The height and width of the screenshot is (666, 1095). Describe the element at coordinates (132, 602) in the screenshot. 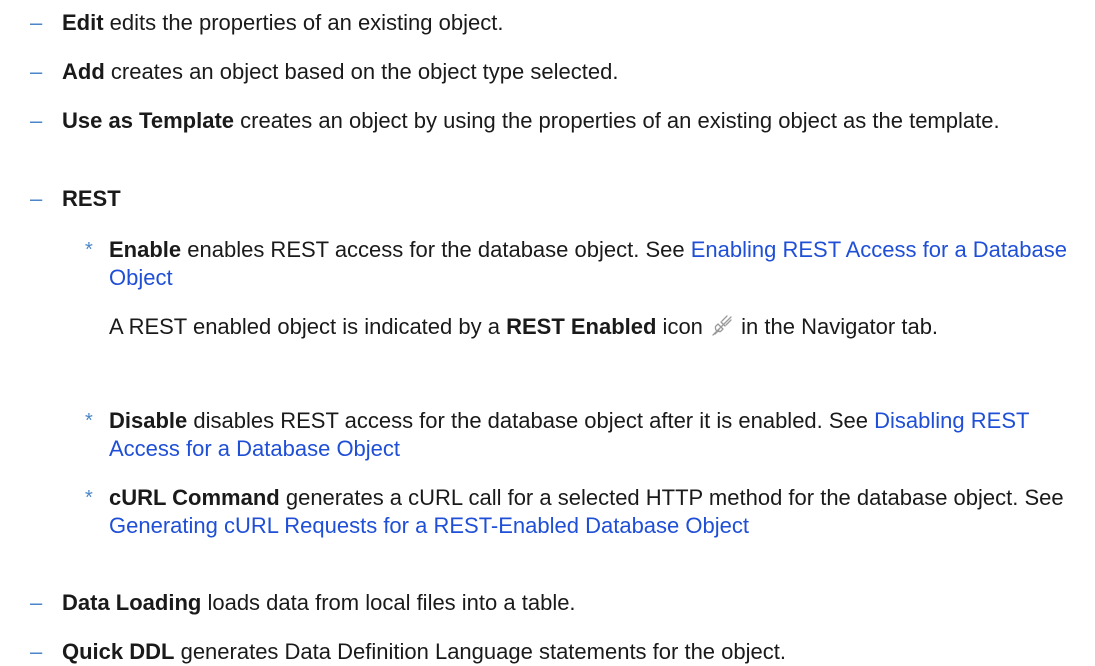

I see `term-data-loading: Data Loading` at that location.